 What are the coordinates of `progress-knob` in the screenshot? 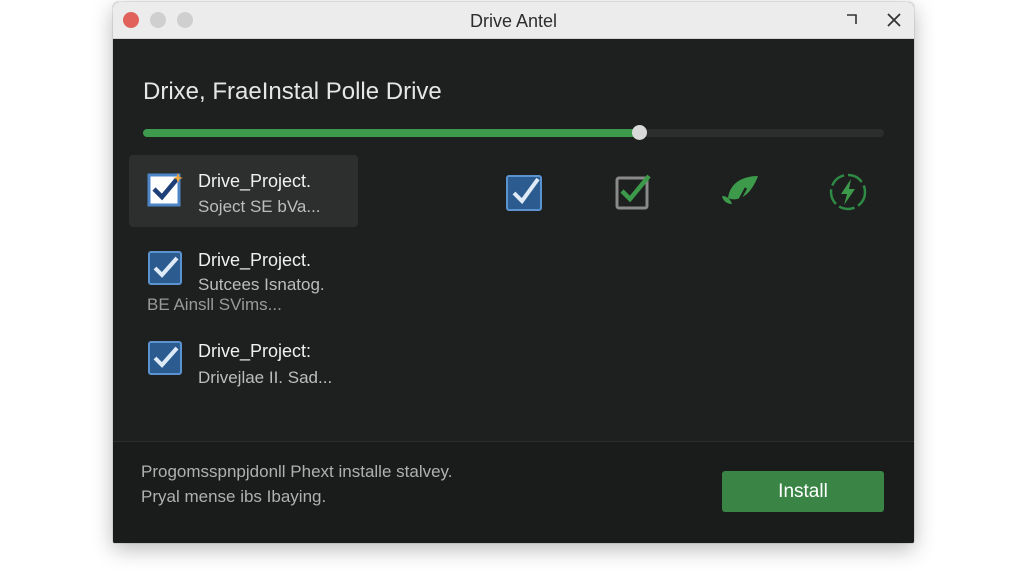 It's located at (640, 132).